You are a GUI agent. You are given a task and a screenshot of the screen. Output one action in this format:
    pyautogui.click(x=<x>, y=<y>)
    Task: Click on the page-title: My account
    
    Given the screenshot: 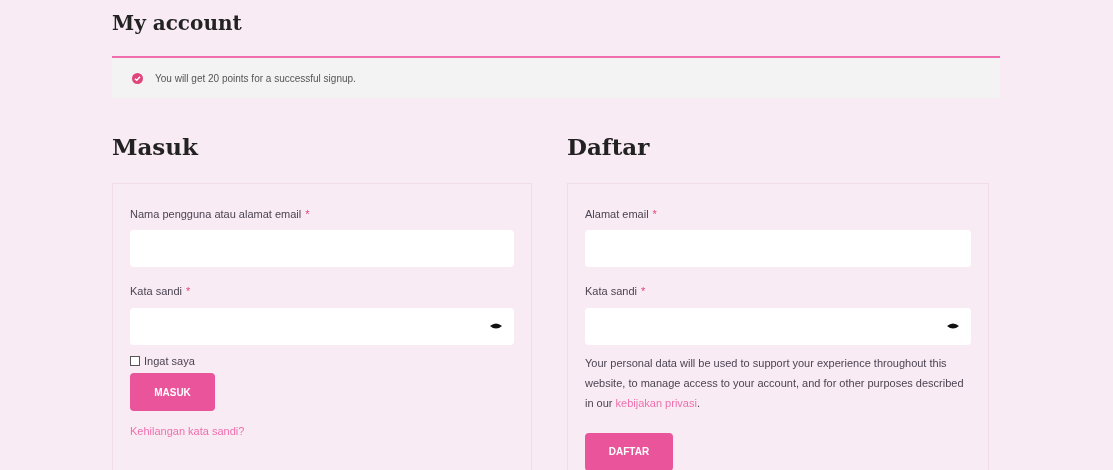 What is the action you would take?
    pyautogui.click(x=177, y=23)
    